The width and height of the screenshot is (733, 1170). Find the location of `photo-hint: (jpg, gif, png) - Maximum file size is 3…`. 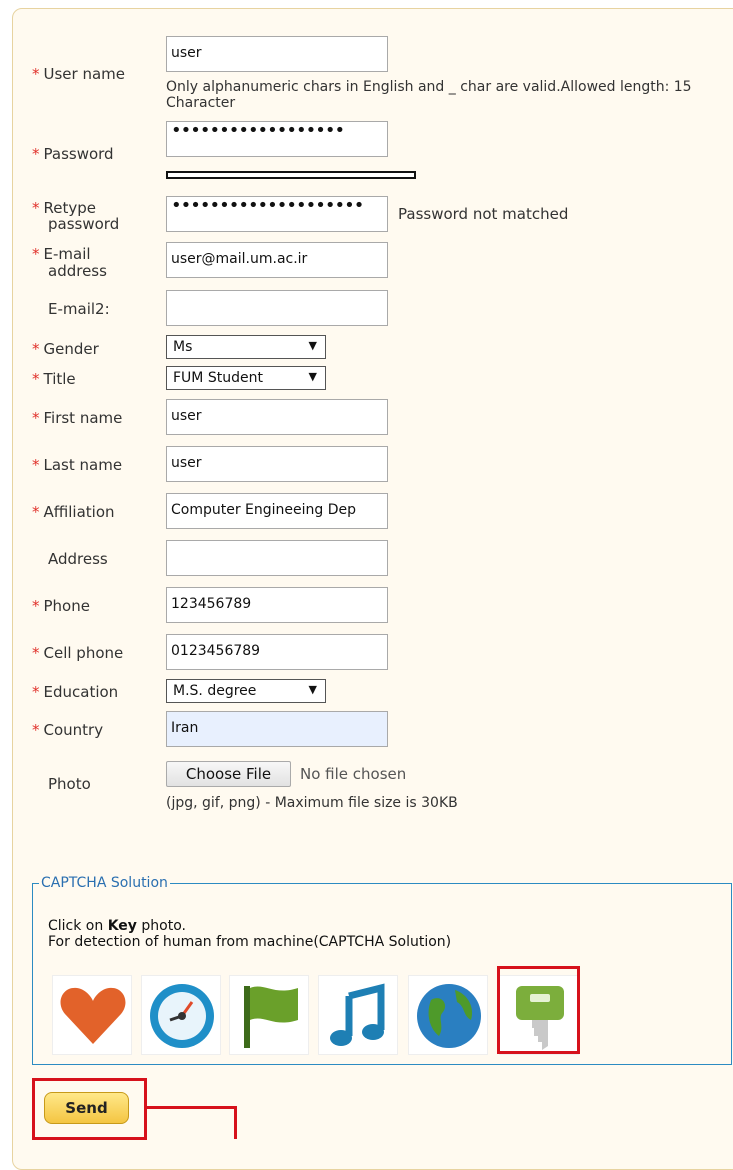

photo-hint: (jpg, gif, png) - Maximum file size is 3… is located at coordinates (312, 803).